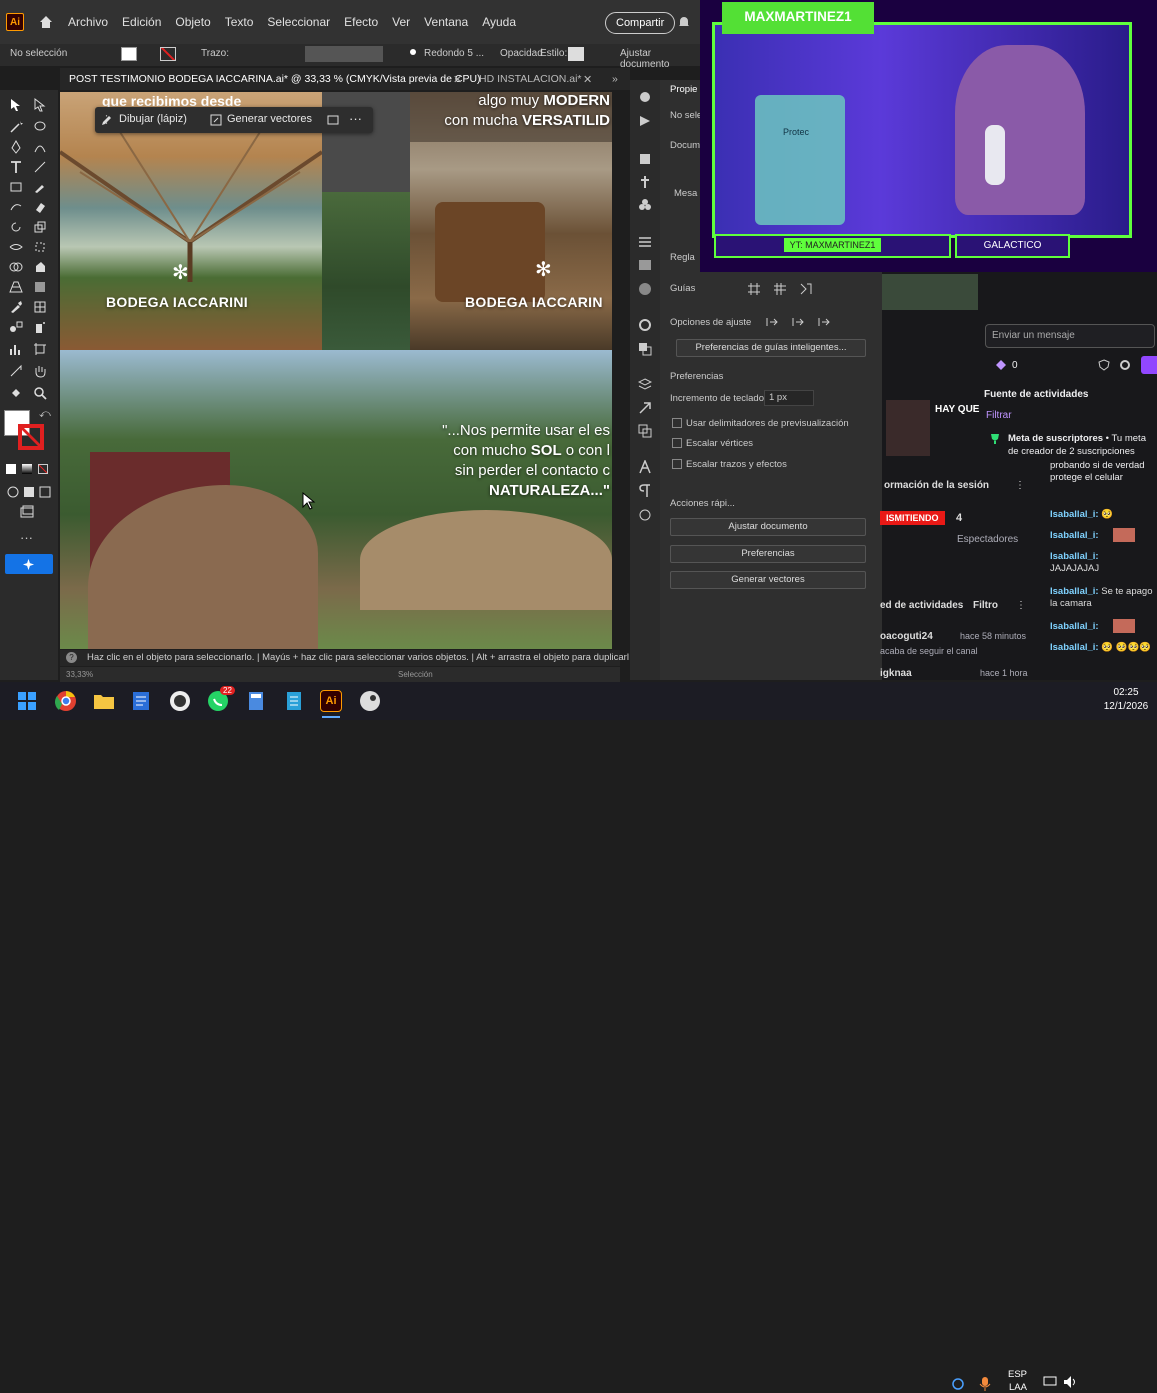 The image size is (1157, 1393). What do you see at coordinates (16, 393) in the screenshot?
I see `paintbucket-tool-icon` at bounding box center [16, 393].